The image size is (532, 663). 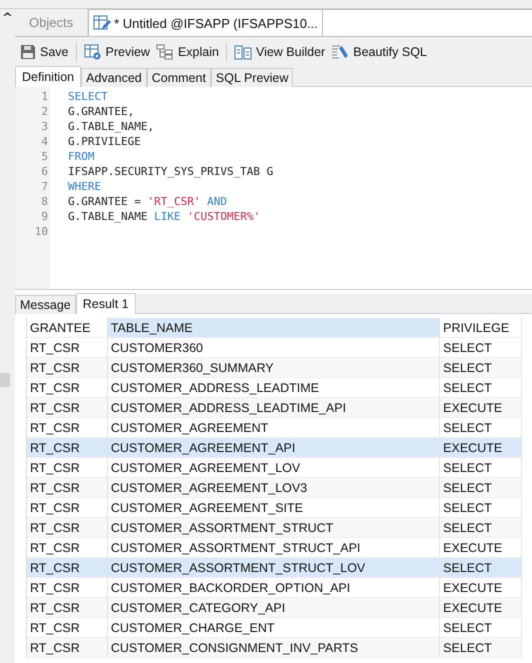 I want to click on column-header: GRANTEE, so click(x=67, y=328).